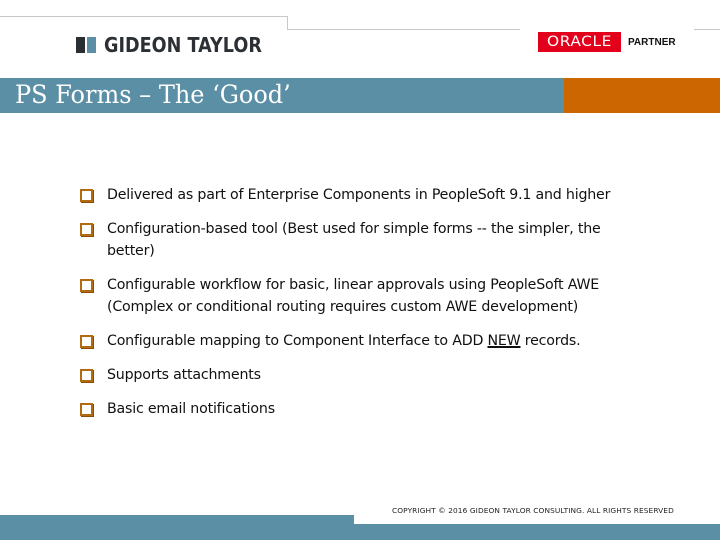 This screenshot has height=540, width=720. I want to click on oracle-brand-box: ORACLE, so click(579, 42).